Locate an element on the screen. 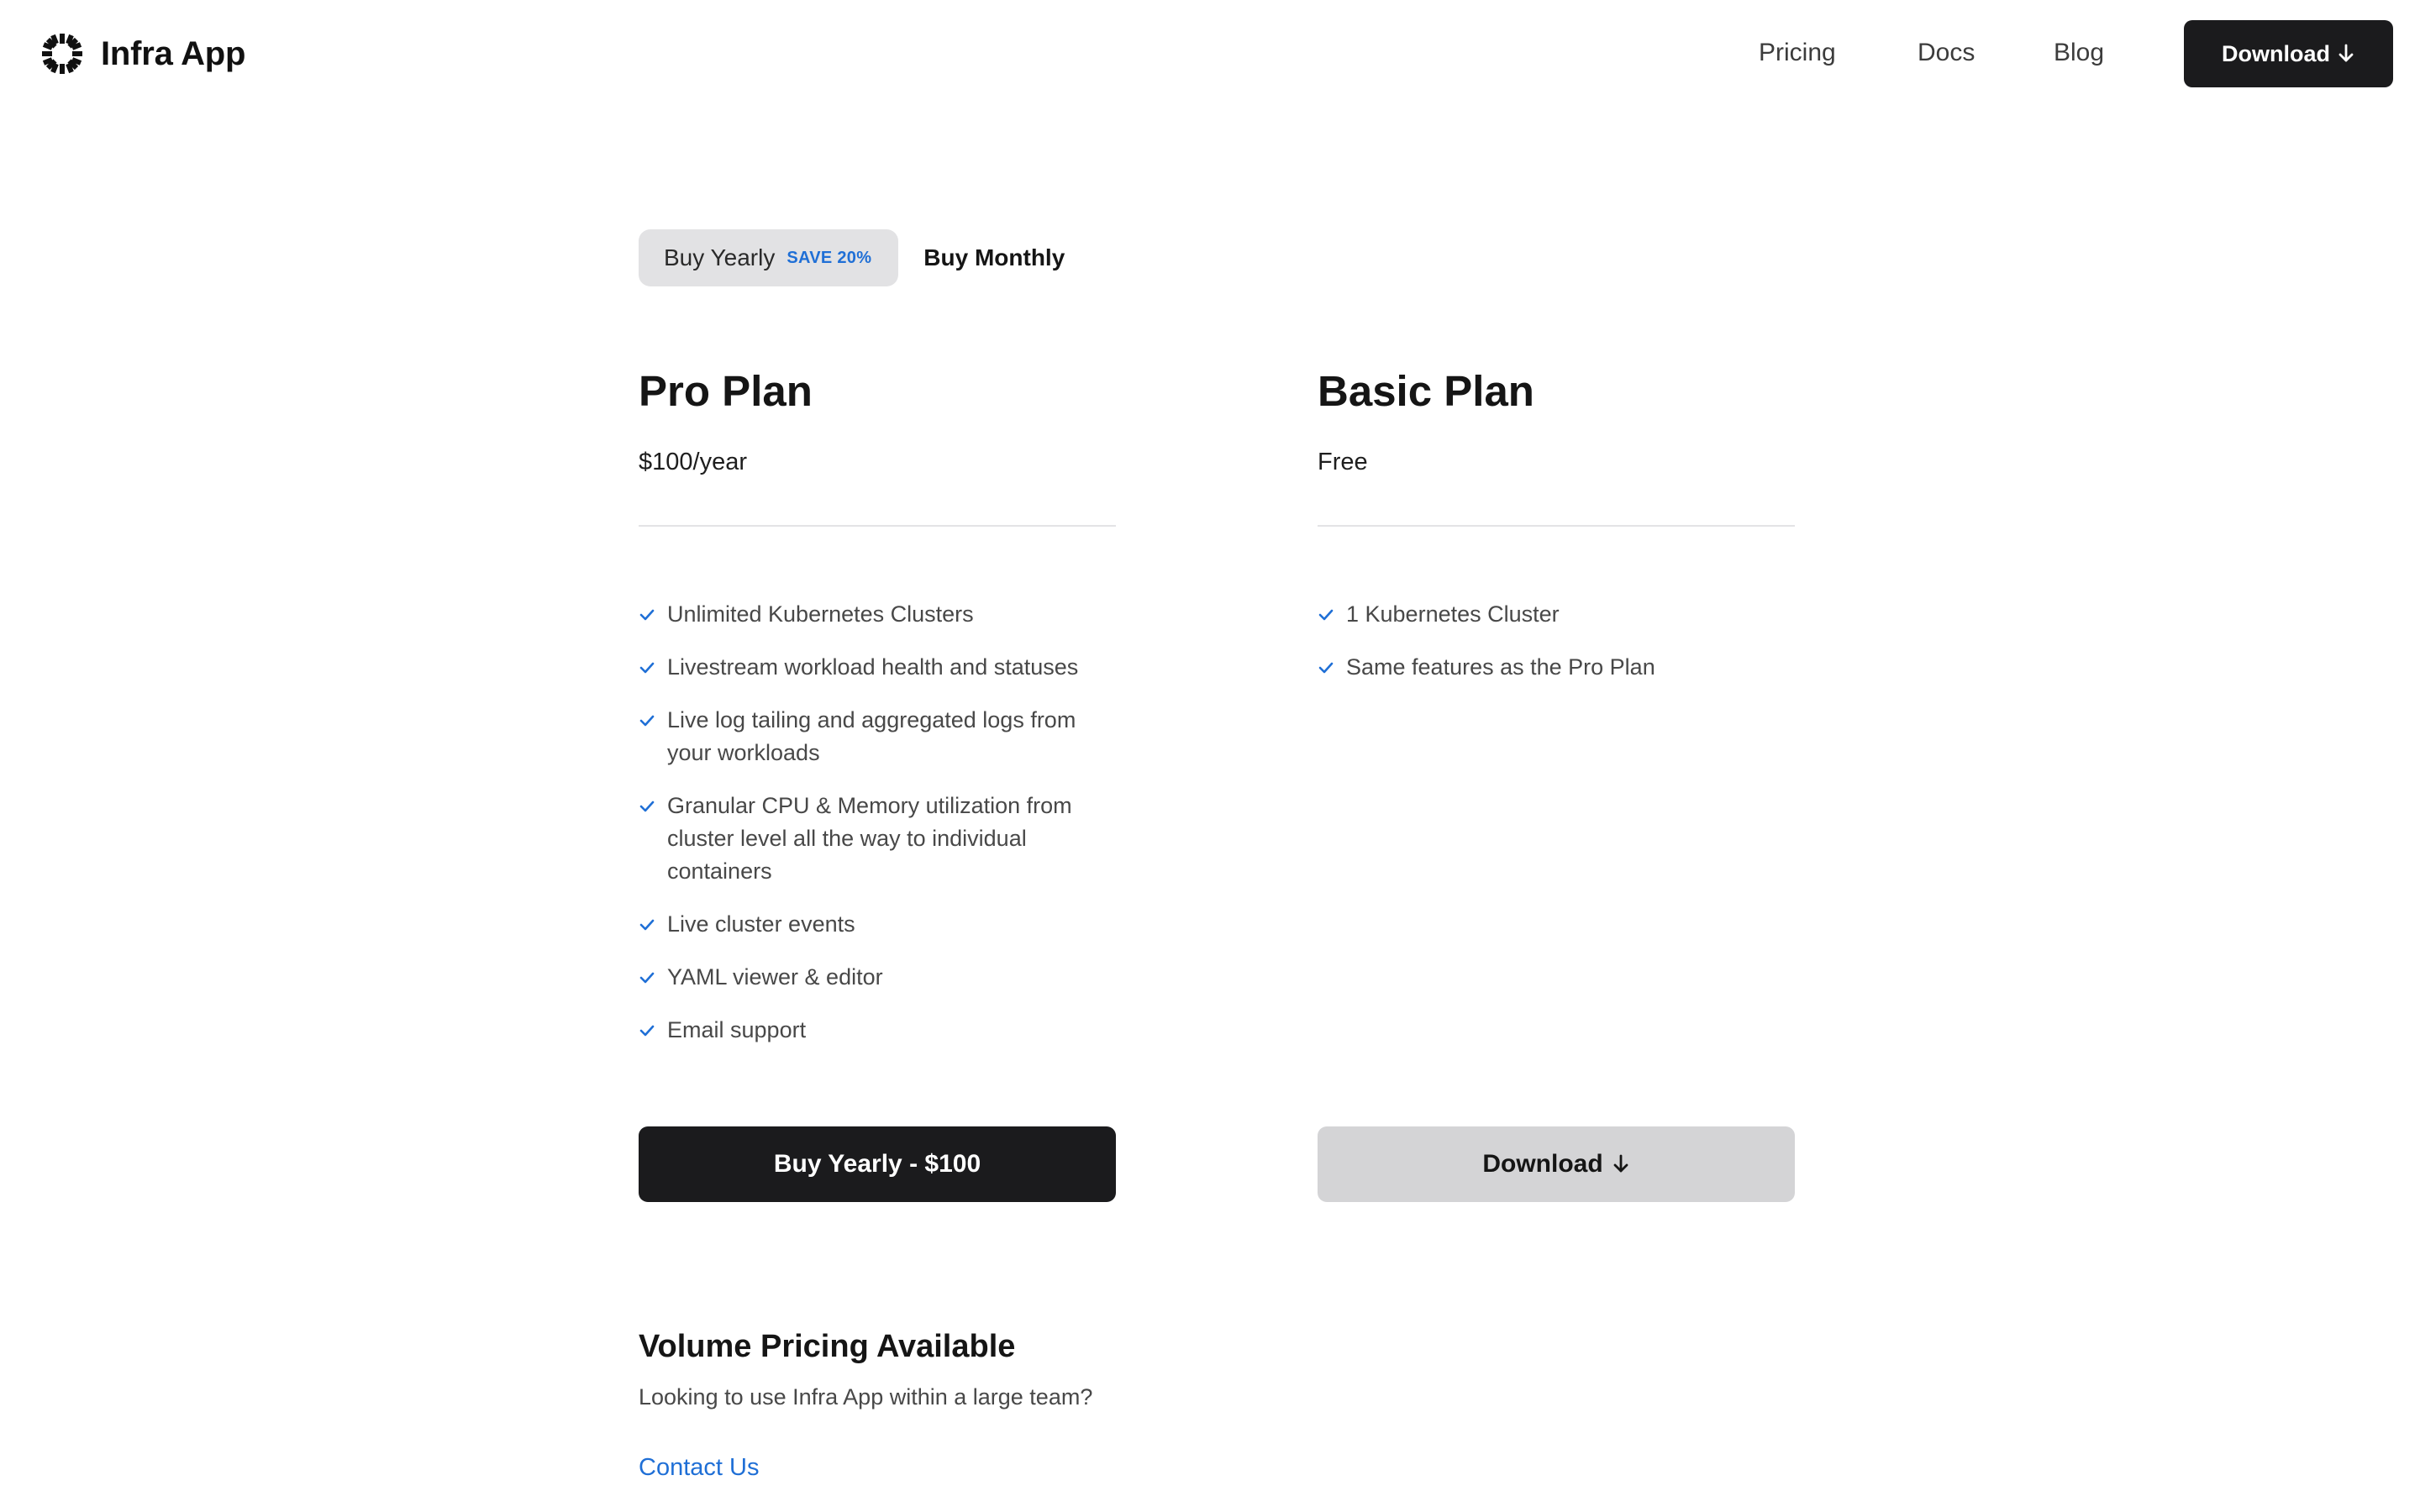  contact-us-link: Contact Us is located at coordinates (699, 1467).